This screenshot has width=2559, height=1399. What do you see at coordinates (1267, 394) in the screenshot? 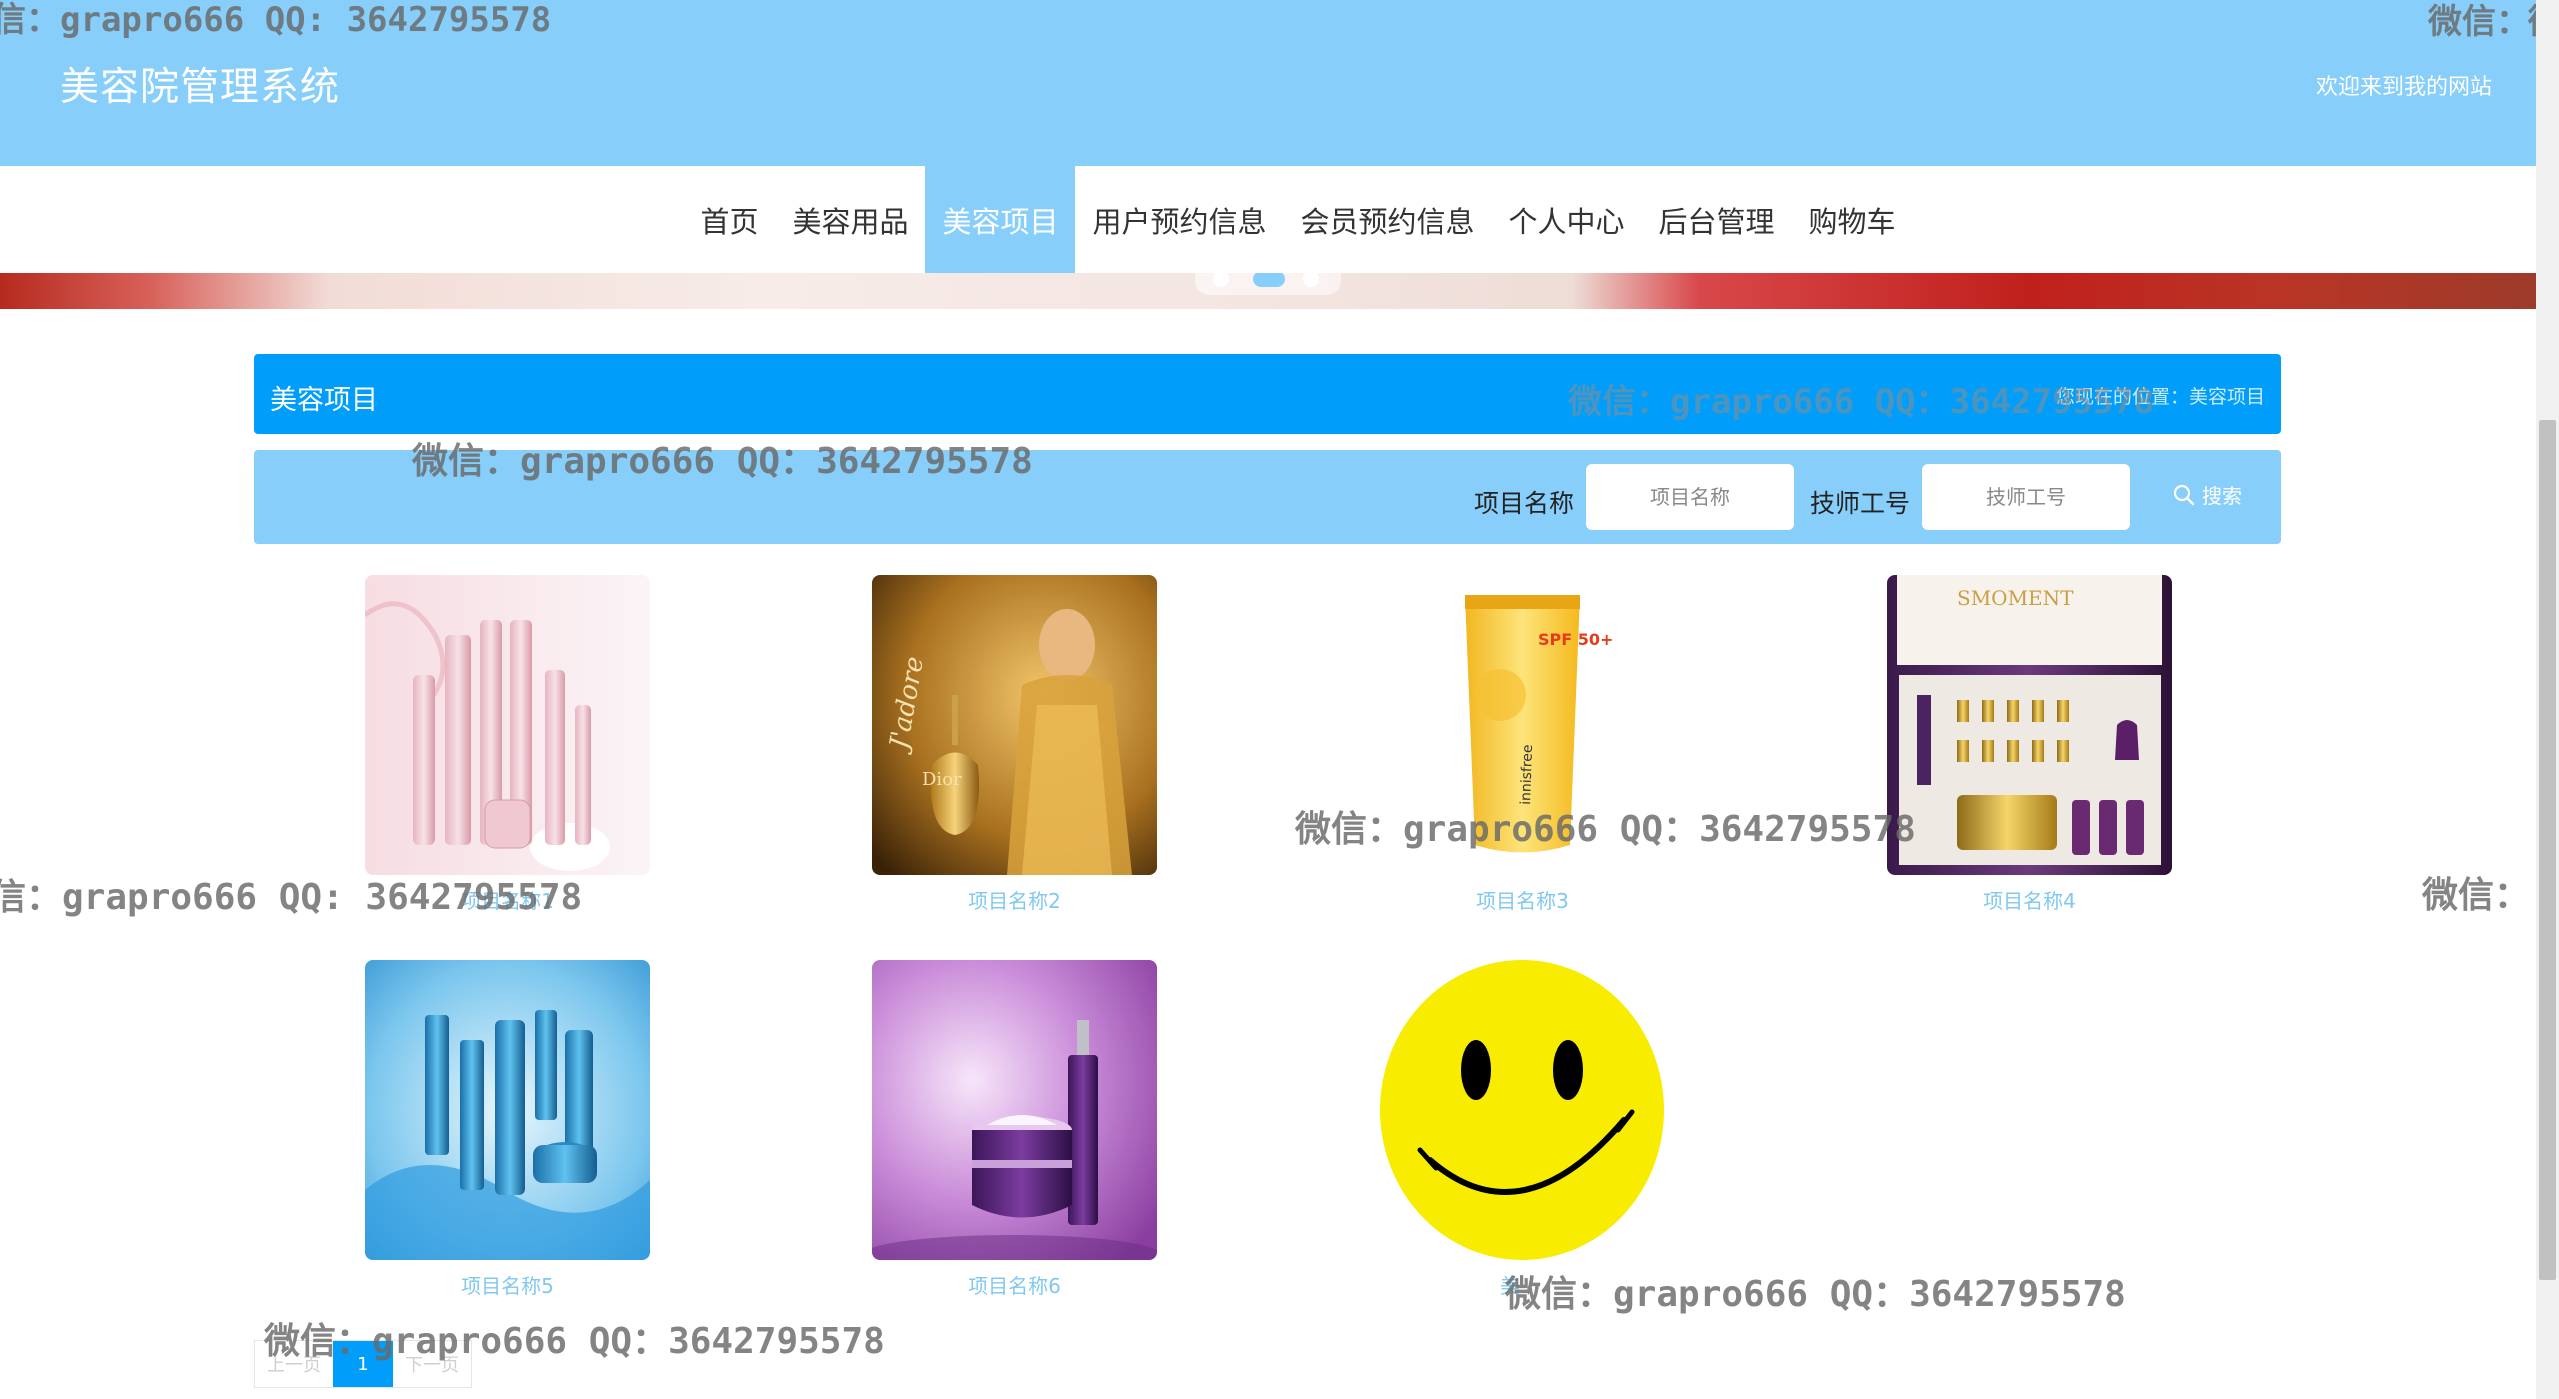
I see `section-header: 美容项目 您现在的位置：美容项目` at bounding box center [1267, 394].